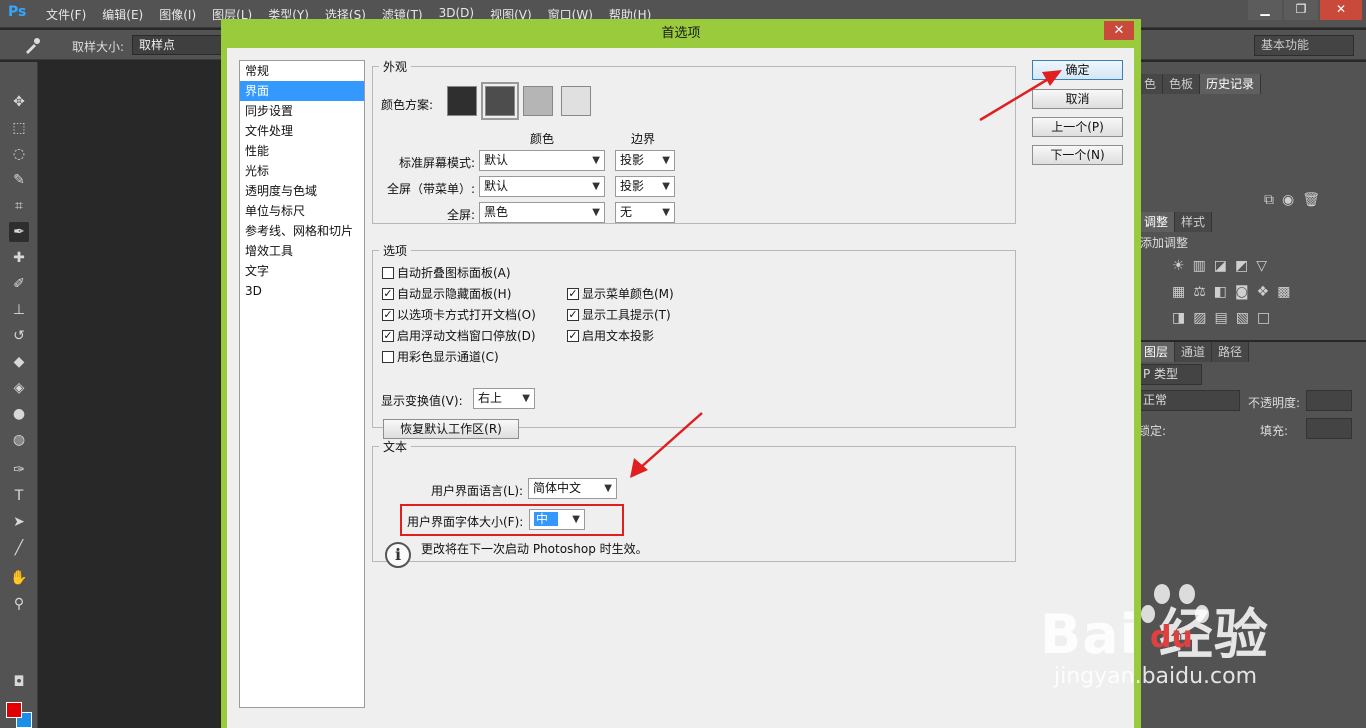  What do you see at coordinates (19, 336) in the screenshot?
I see `history-brush-icon: ↺` at bounding box center [19, 336].